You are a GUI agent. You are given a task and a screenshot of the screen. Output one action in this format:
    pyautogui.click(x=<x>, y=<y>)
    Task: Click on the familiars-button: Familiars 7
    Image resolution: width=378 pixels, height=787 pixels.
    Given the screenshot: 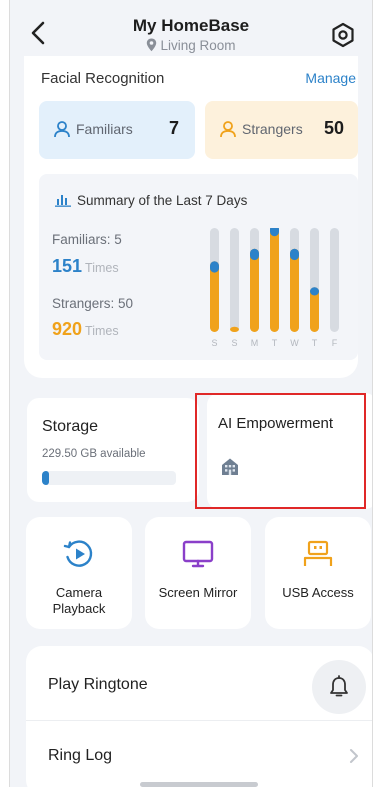 What is the action you would take?
    pyautogui.click(x=117, y=130)
    